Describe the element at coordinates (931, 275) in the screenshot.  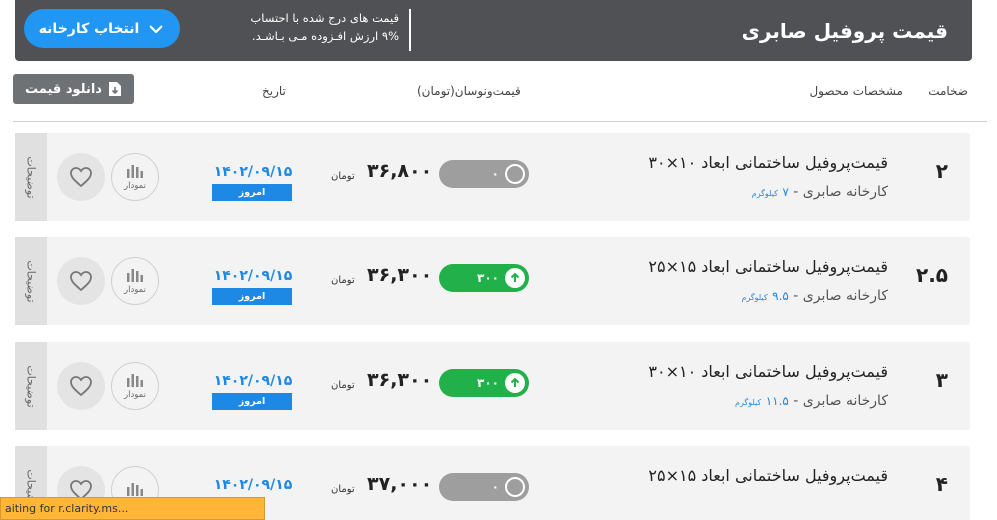
I see `row-thickness: ۲.۵` at that location.